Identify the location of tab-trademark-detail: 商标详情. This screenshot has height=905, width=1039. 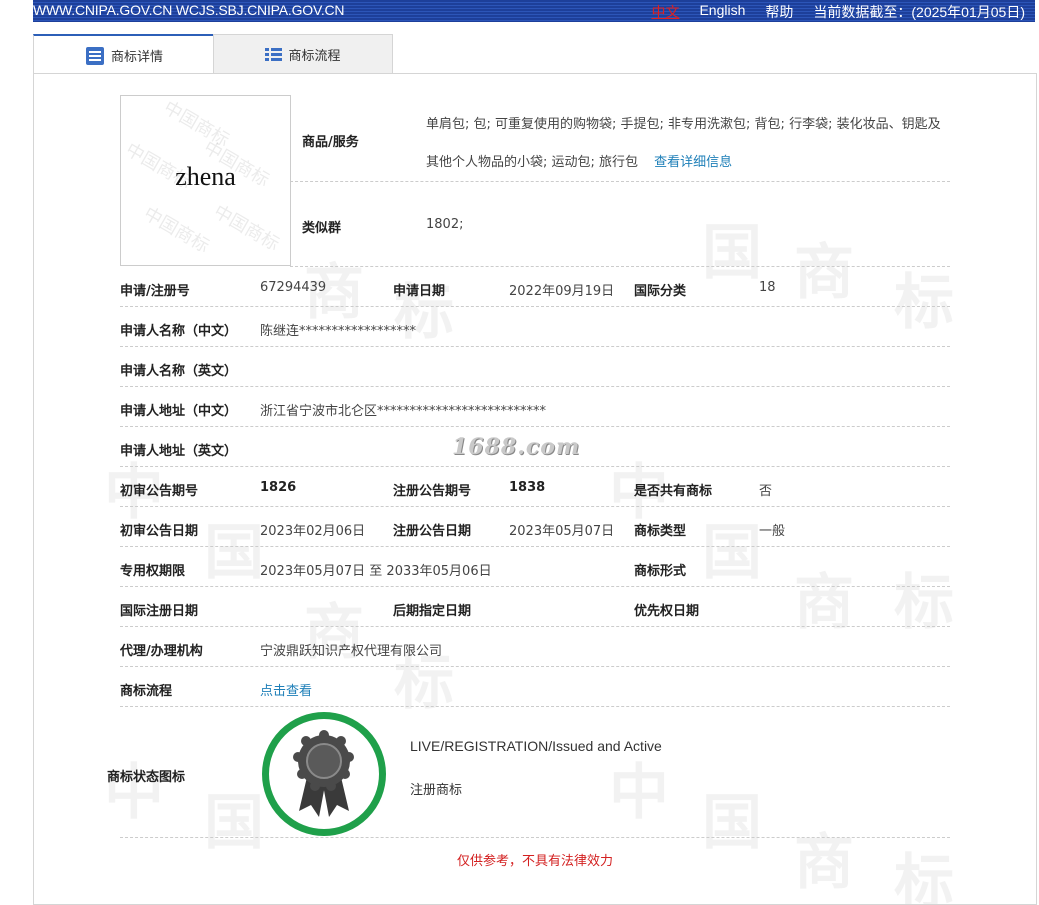
(124, 54).